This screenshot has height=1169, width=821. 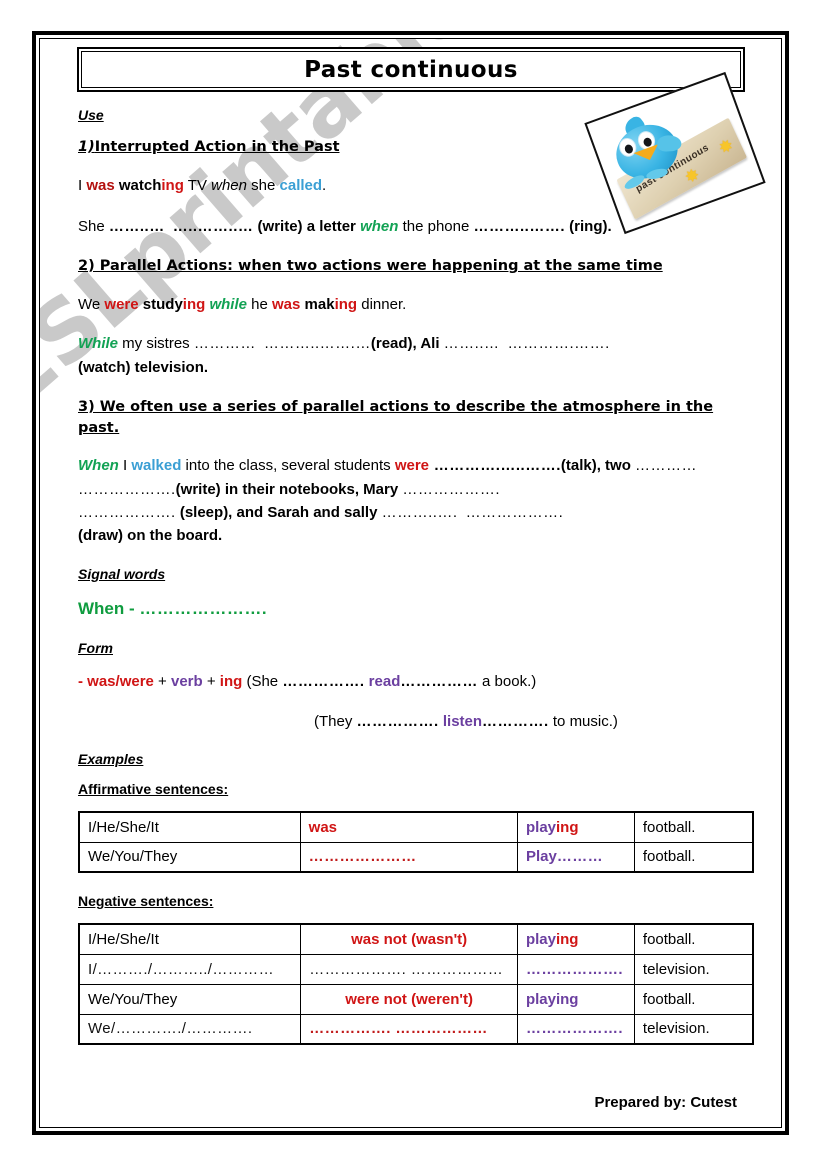 I want to click on neg-r1-verb-ing: ing, so click(x=567, y=939).